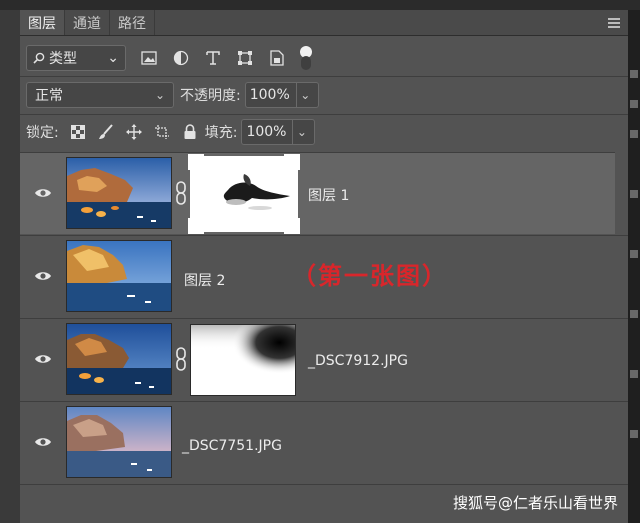 This screenshot has height=523, width=640. What do you see at coordinates (614, 22) in the screenshot?
I see `panel-menu-icon` at bounding box center [614, 22].